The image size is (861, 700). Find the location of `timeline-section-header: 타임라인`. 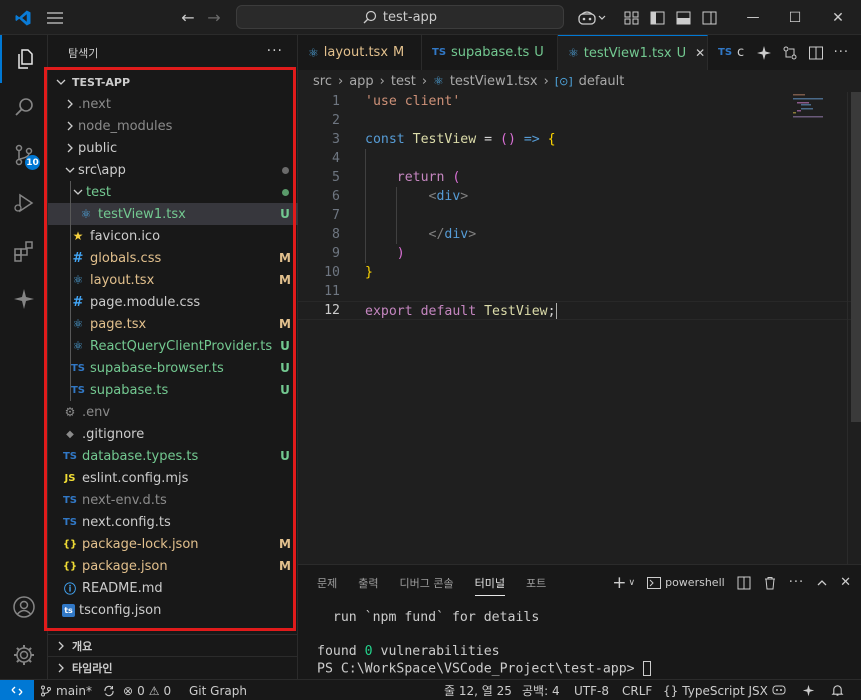

timeline-section-header: 타임라인 is located at coordinates (173, 667).